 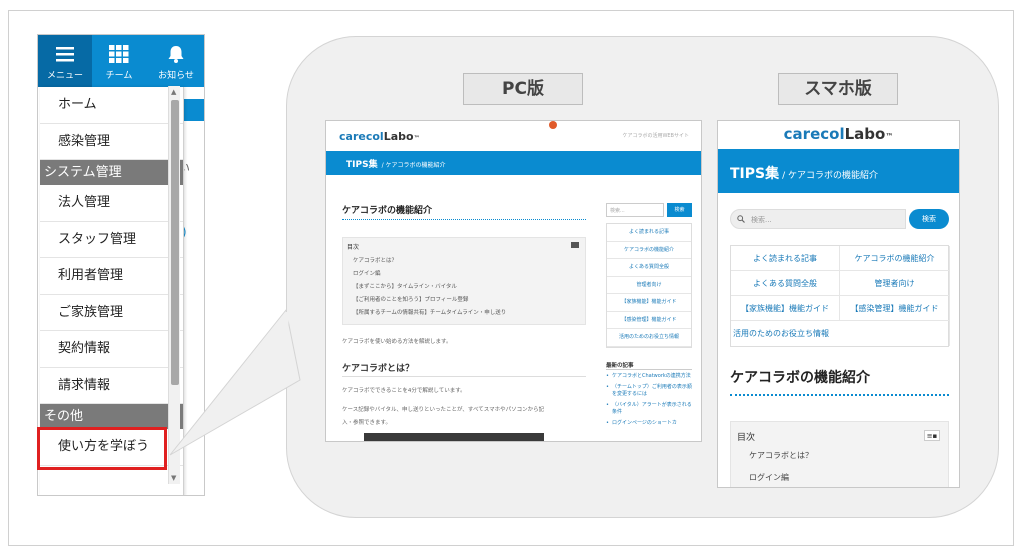 I want to click on recent-item: （バイタル）アラートが表示される条件, so click(x=650, y=409).